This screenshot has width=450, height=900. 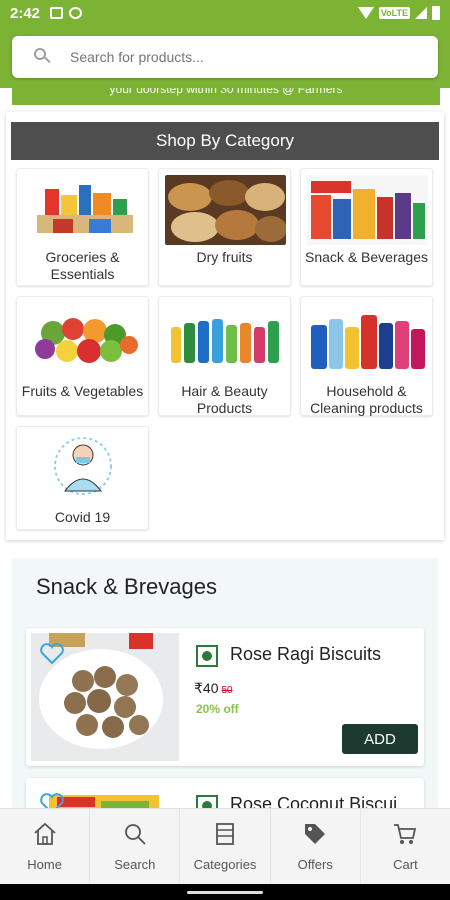 I want to click on nav-label: Home, so click(x=44, y=864).